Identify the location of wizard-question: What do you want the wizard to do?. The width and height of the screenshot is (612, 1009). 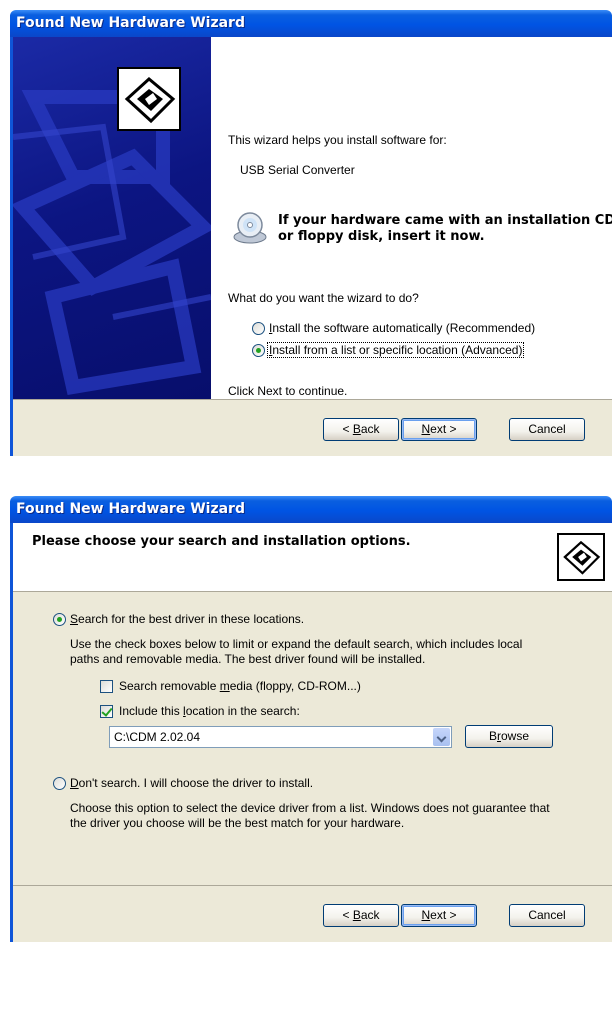
(323, 298).